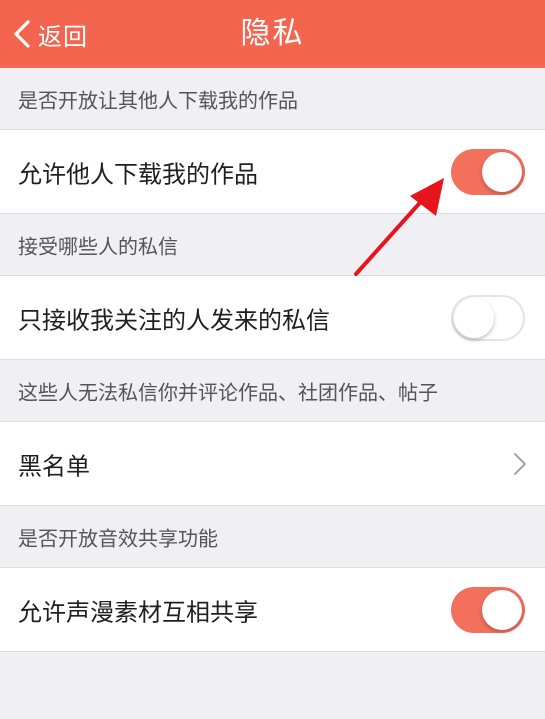 Image resolution: width=545 pixels, height=719 pixels. I want to click on setting-row-sound-share: 允许声漫素材互相共享, so click(272, 610).